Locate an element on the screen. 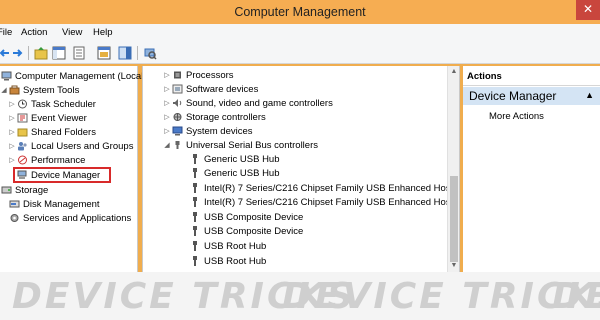  tree-performance: ▷ Performance is located at coordinates (46, 160).